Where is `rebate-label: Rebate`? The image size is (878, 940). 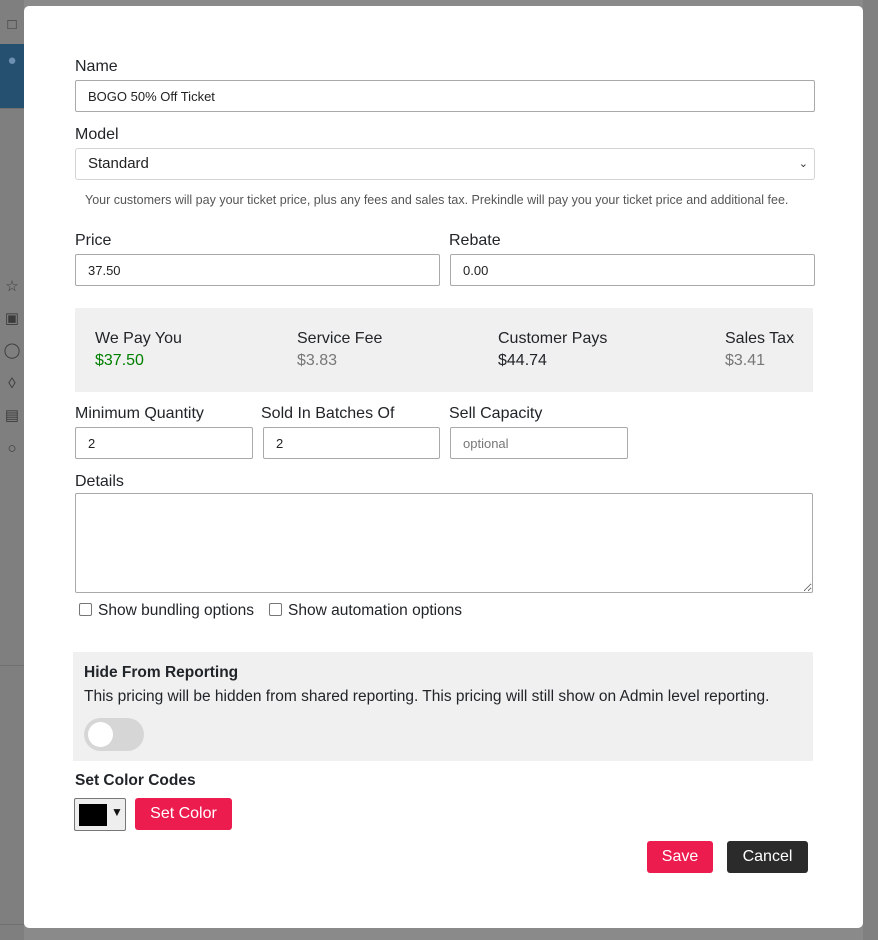 rebate-label: Rebate is located at coordinates (475, 240).